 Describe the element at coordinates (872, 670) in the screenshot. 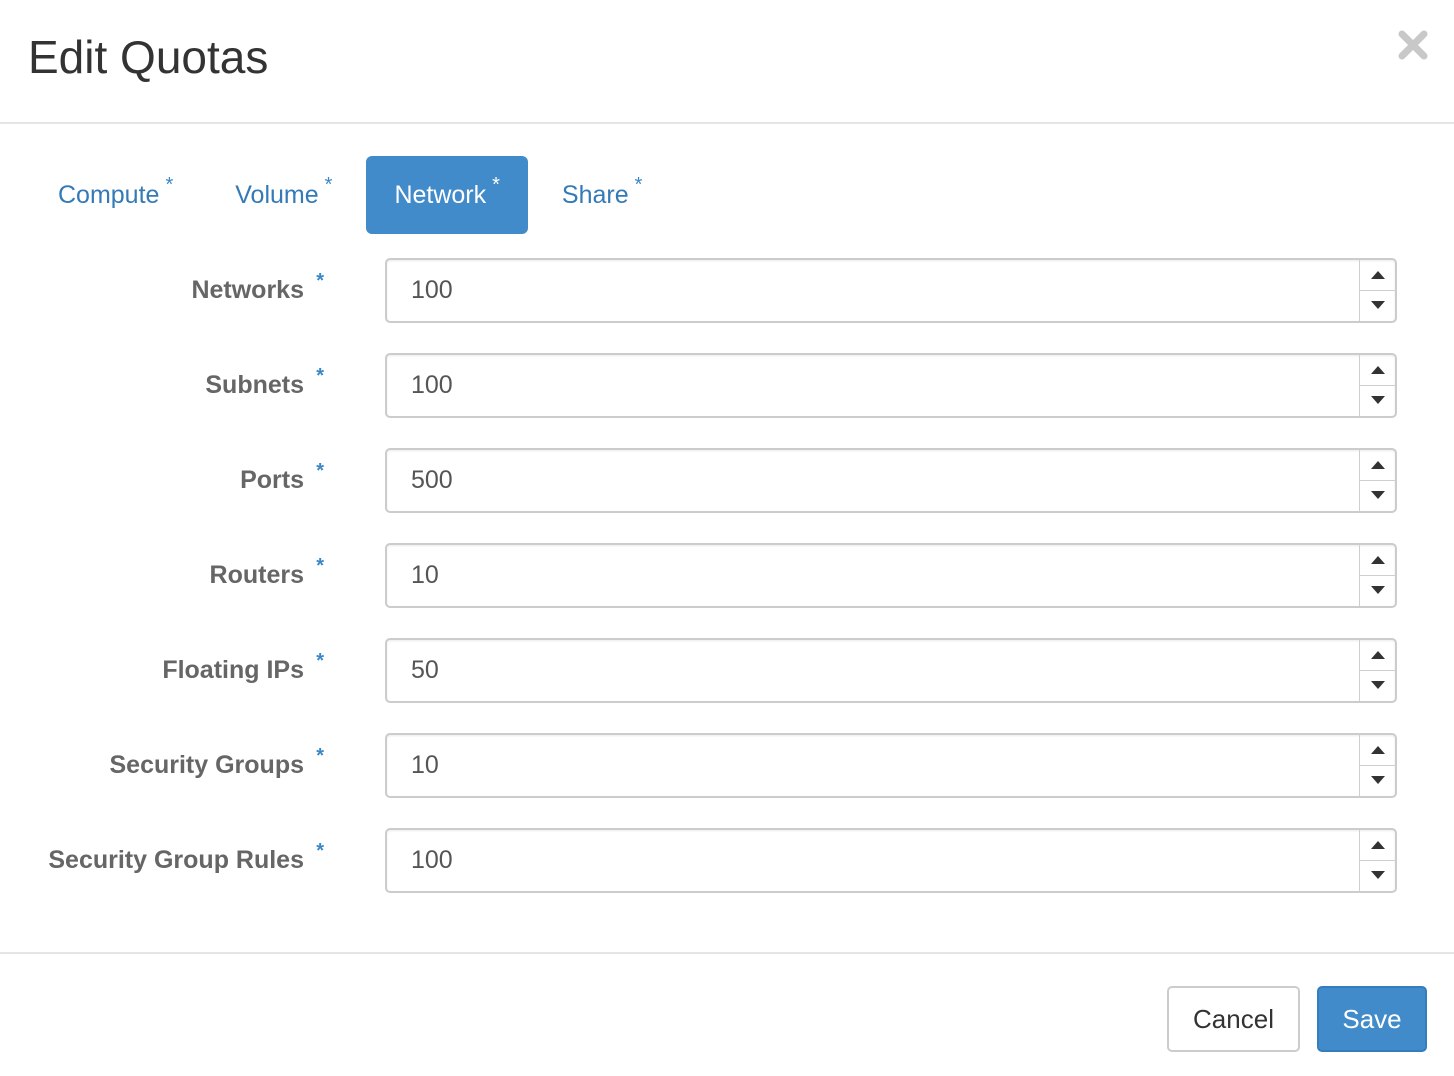

I see `floating-ips-input` at that location.